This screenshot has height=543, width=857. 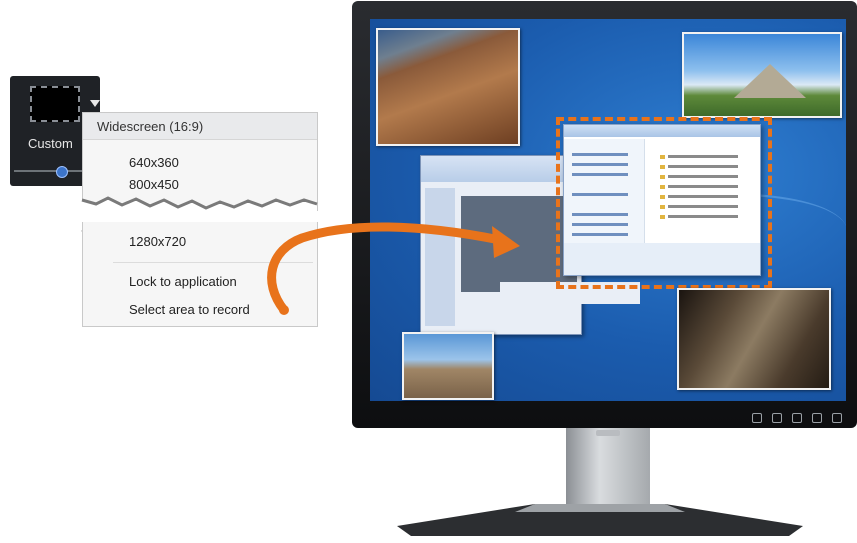 What do you see at coordinates (150, 126) in the screenshot?
I see `menu-header-label: Widescreen (16:9)` at bounding box center [150, 126].